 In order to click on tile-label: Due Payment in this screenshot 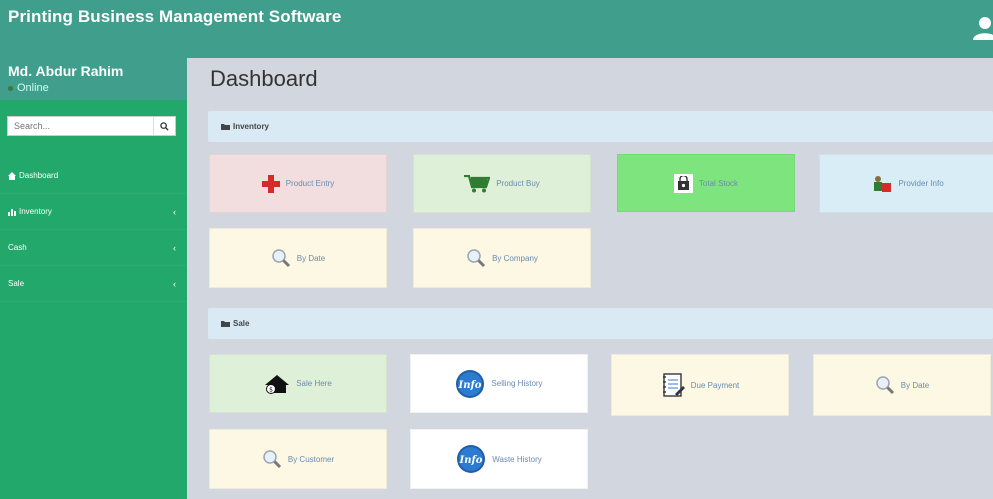, I will do `click(715, 385)`.